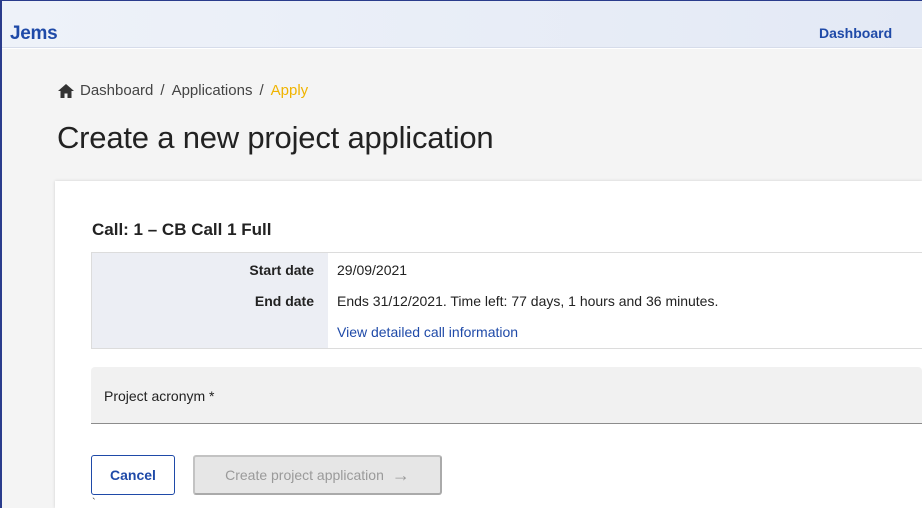 This screenshot has width=922, height=508. What do you see at coordinates (212, 90) in the screenshot?
I see `breadcrumb-applications: Applications` at bounding box center [212, 90].